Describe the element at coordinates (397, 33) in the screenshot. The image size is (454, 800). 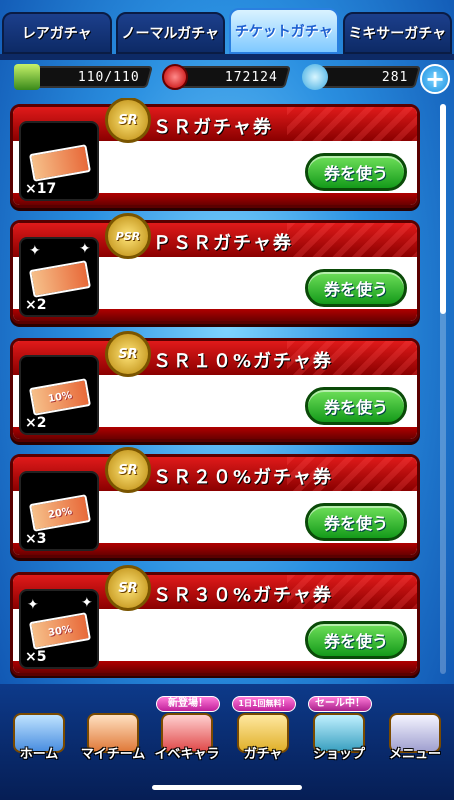
I see `tab-mixer-gacha: ミキサーガチャ` at that location.